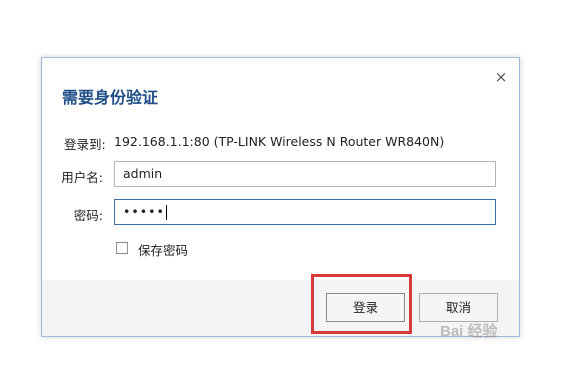 The image size is (578, 372). I want to click on server-label: 登录到:, so click(85, 144).